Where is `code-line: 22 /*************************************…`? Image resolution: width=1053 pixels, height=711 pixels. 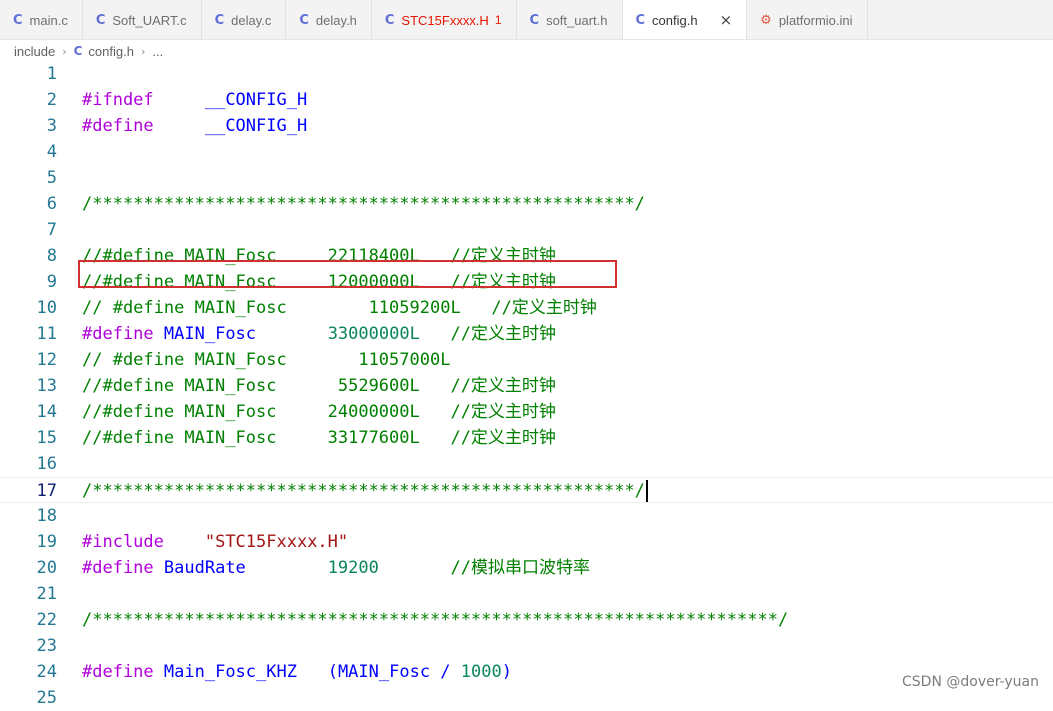 code-line: 22 /*************************************… is located at coordinates (526, 620).